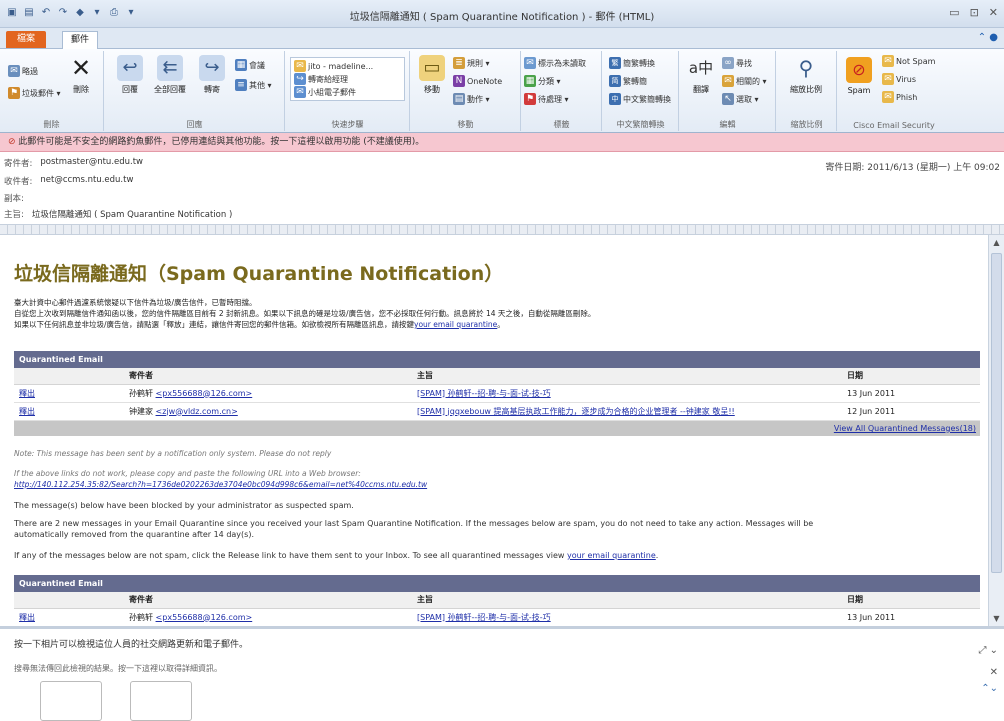 The image size is (1004, 721). What do you see at coordinates (899, 79) in the screenshot?
I see `virus-button: ✉ Virus` at bounding box center [899, 79].